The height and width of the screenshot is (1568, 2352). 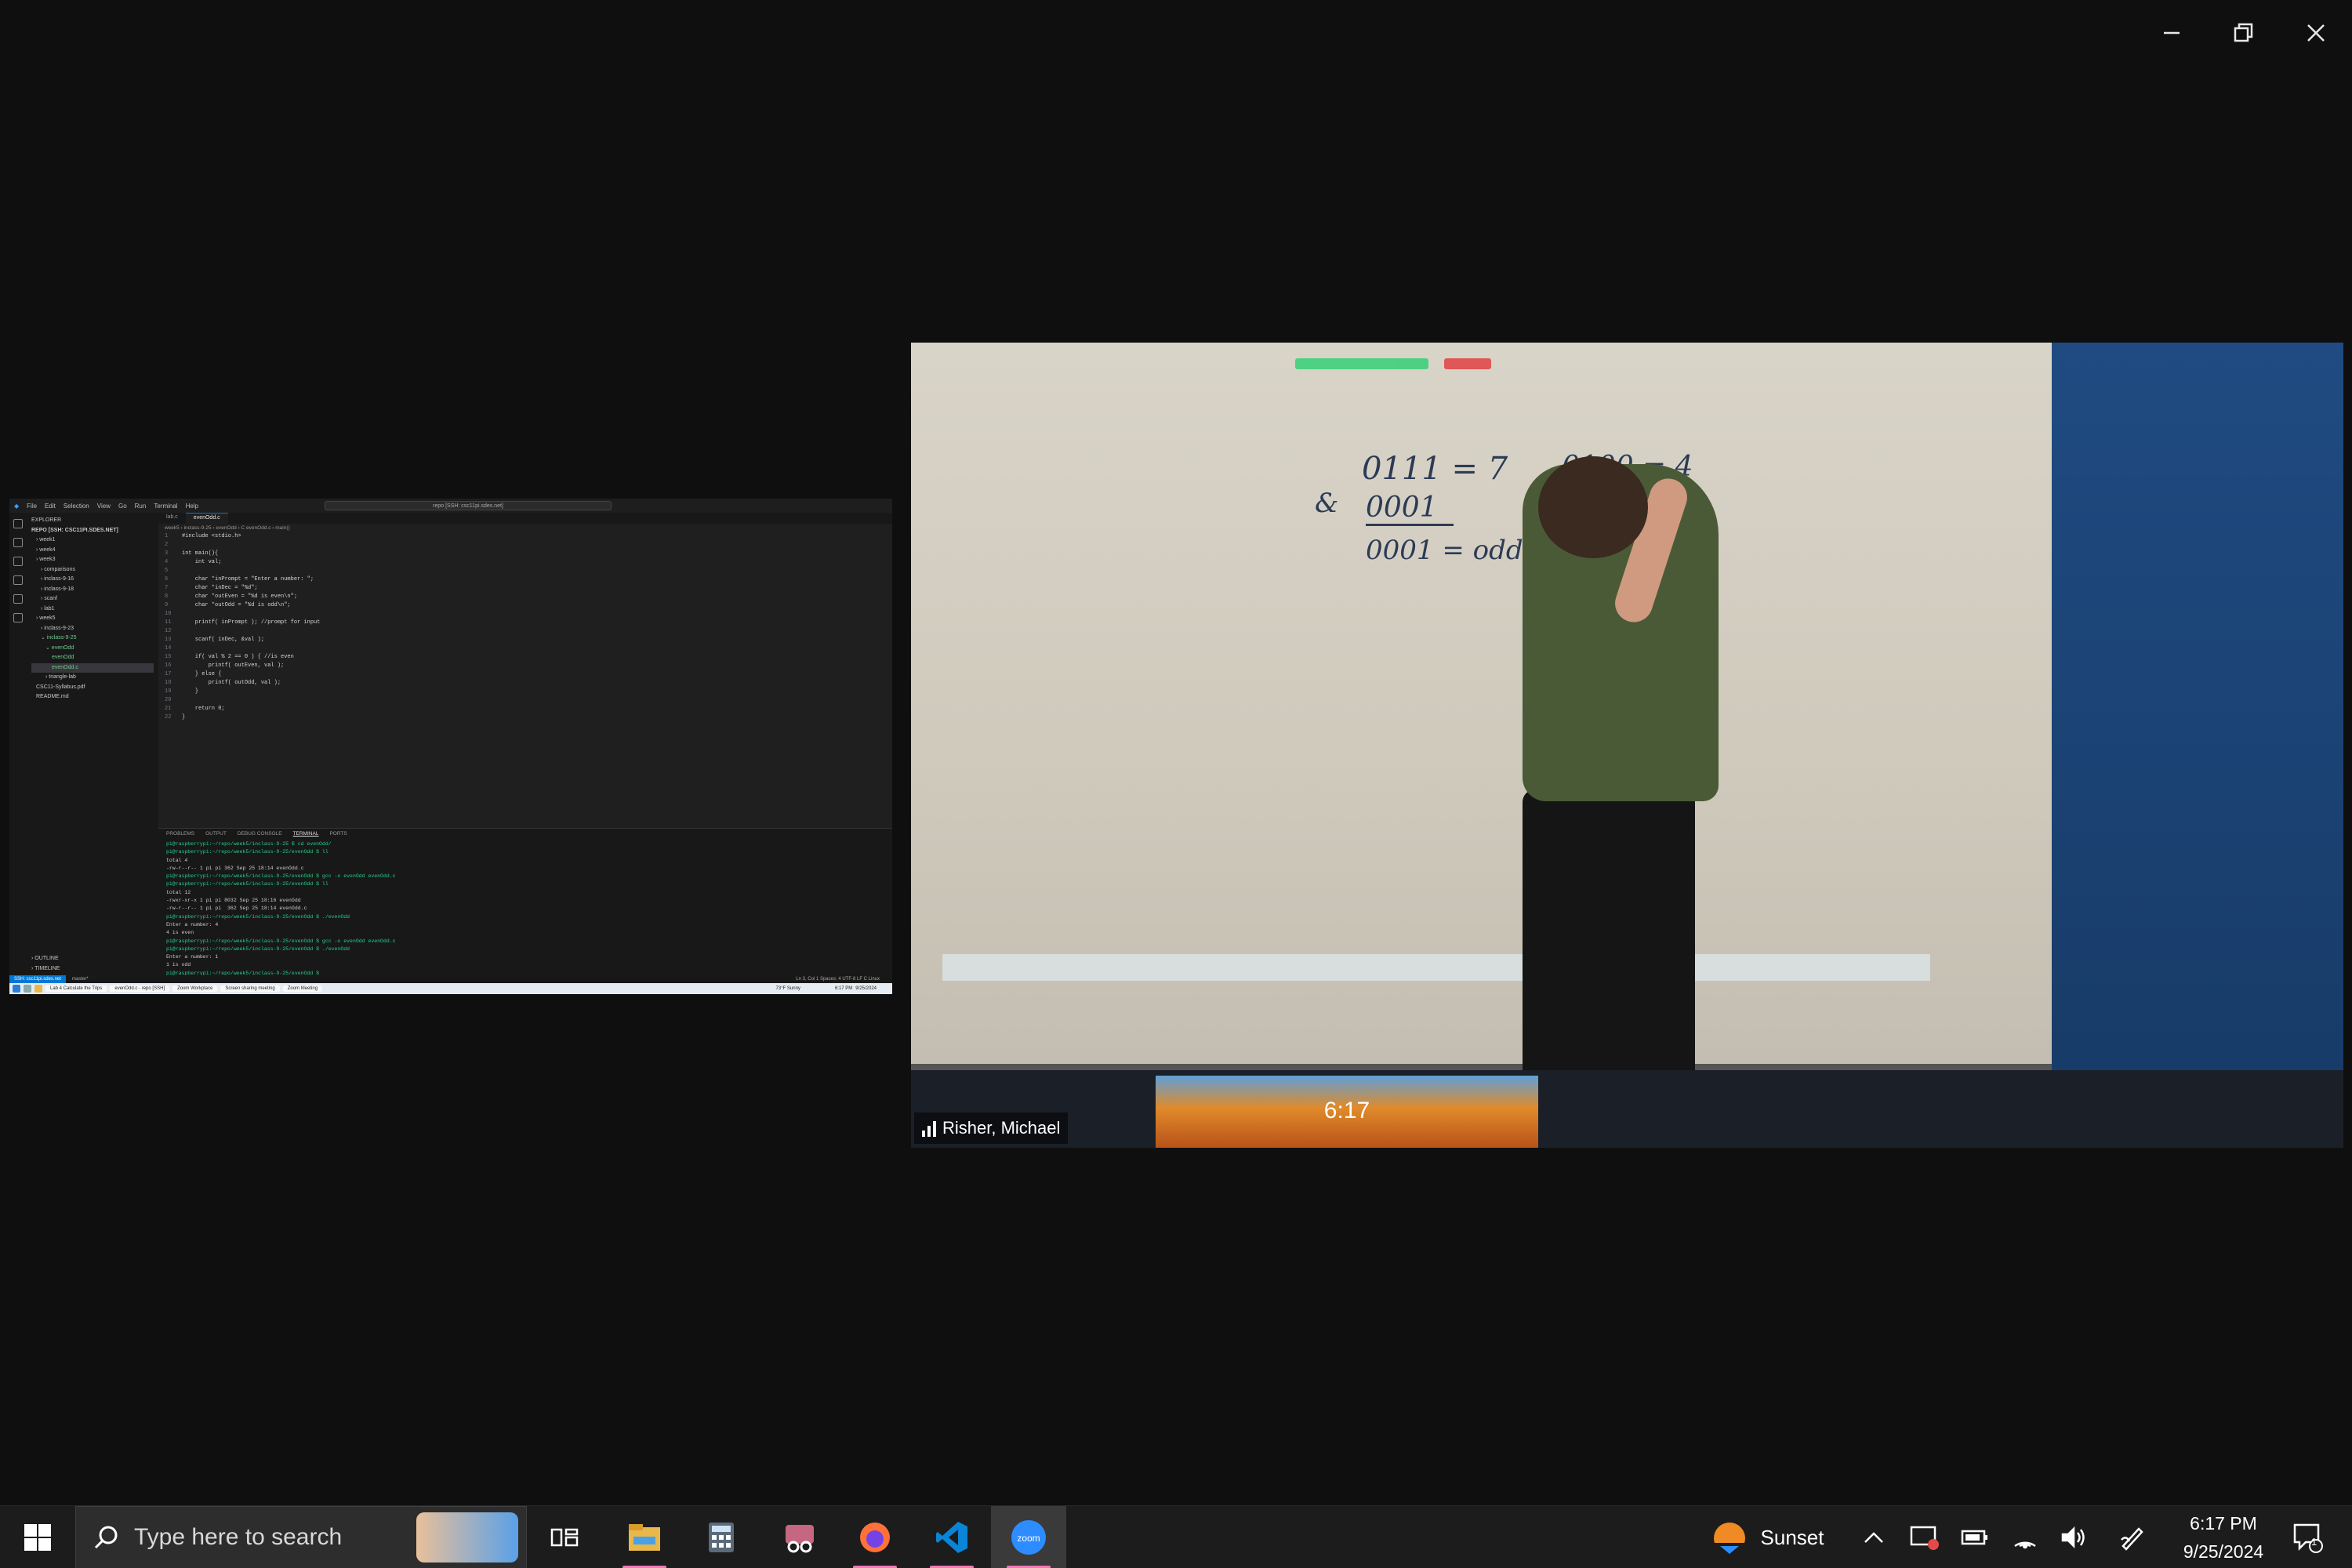 I want to click on tab-ports: PORTS, so click(x=338, y=834).